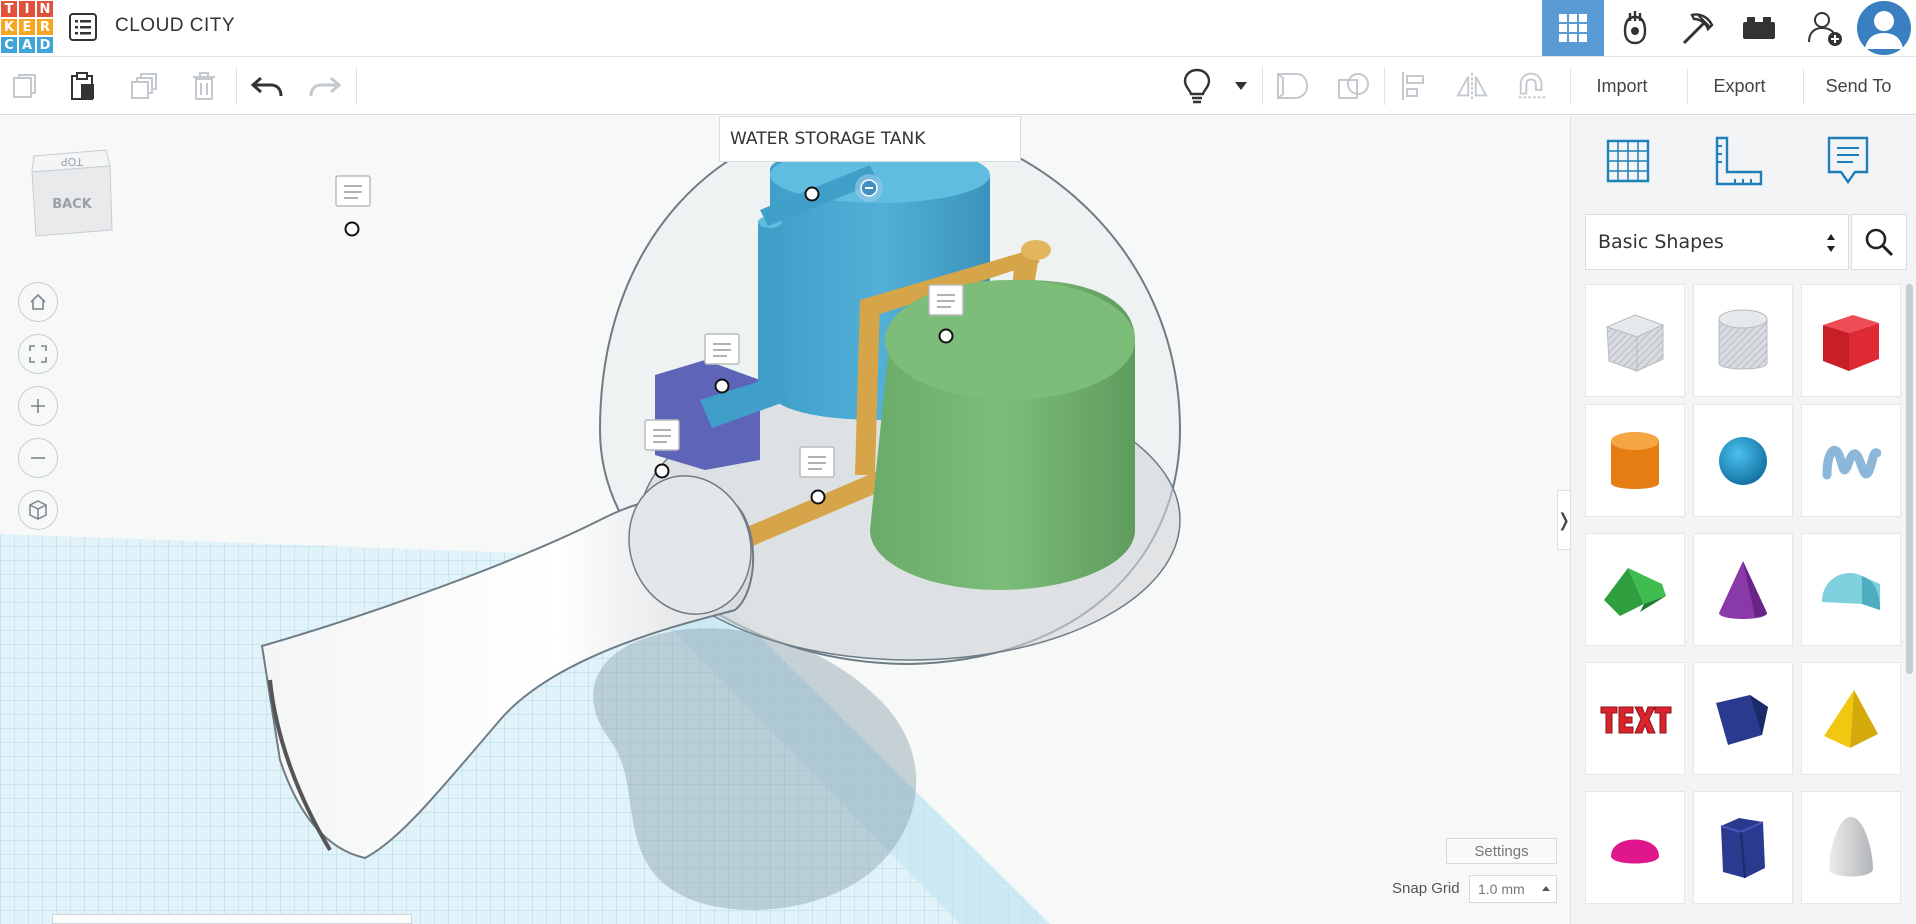 This screenshot has height=924, width=1916. What do you see at coordinates (1472, 86) in the screenshot?
I see `mirror-button` at bounding box center [1472, 86].